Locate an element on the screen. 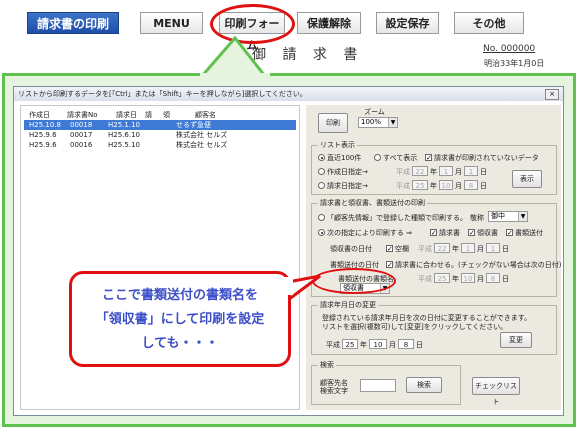 The image size is (580, 430). other-button: その他 is located at coordinates (489, 23).